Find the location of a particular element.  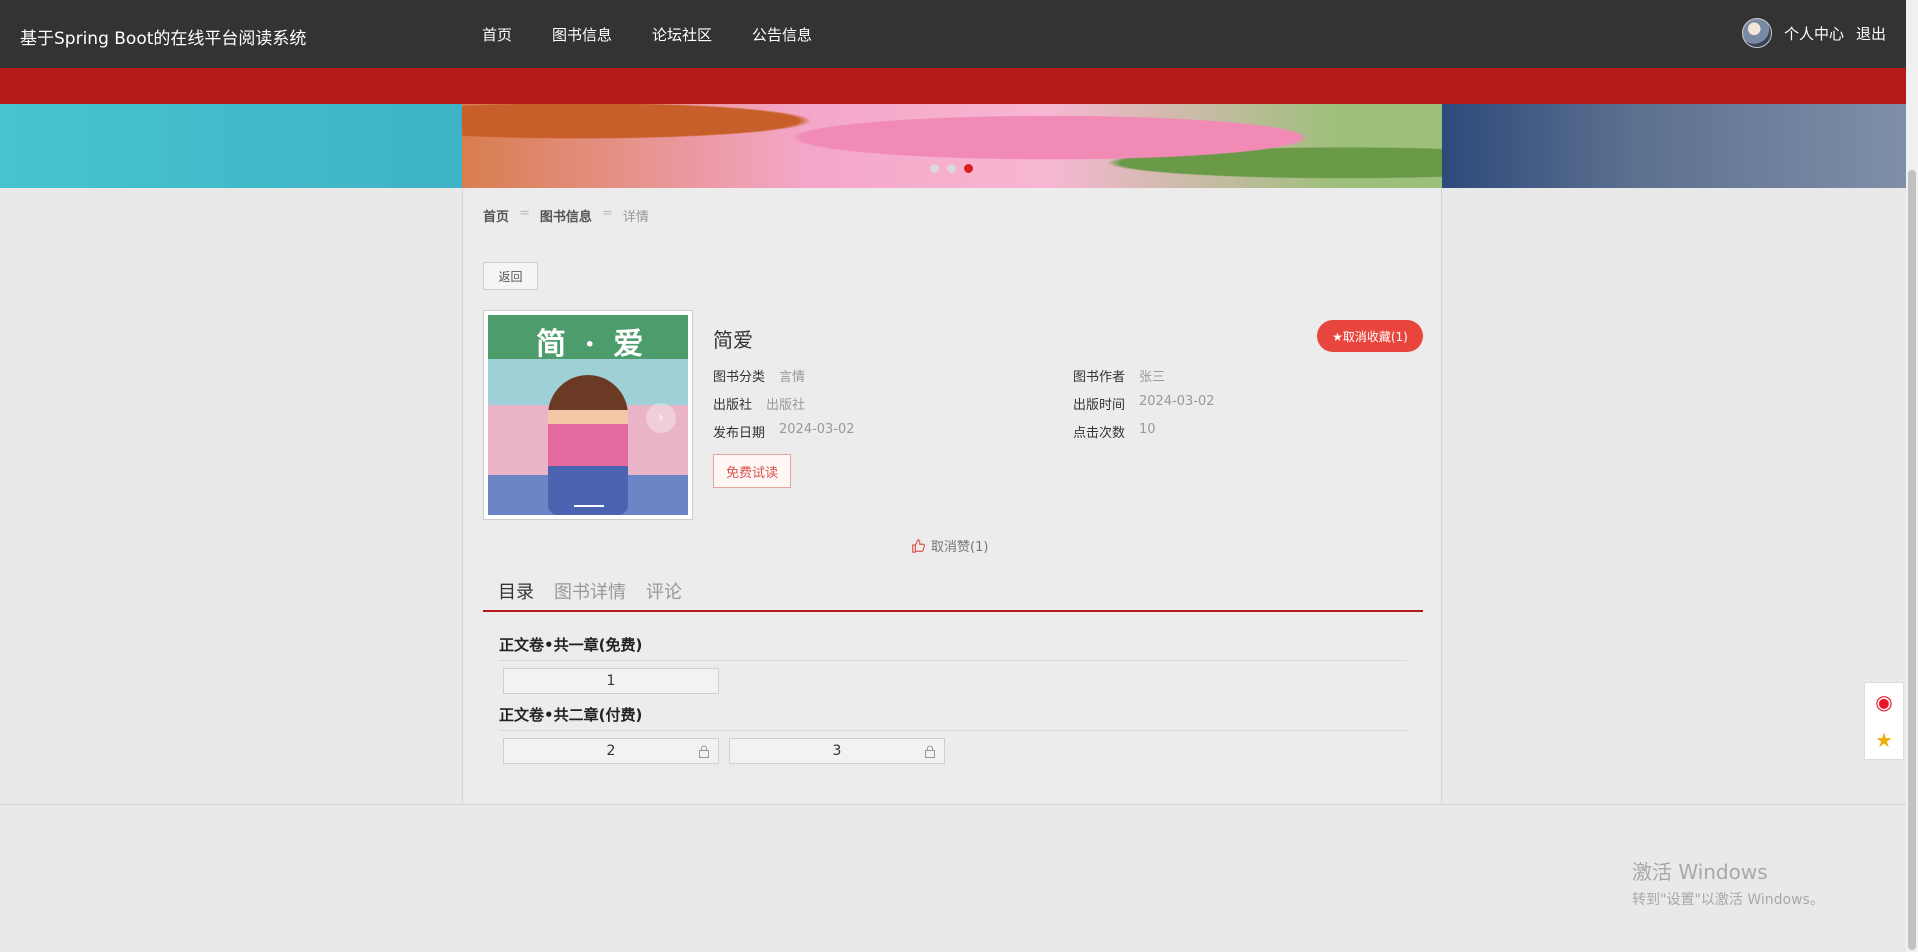

publisher-label: 出版社 is located at coordinates (733, 405).